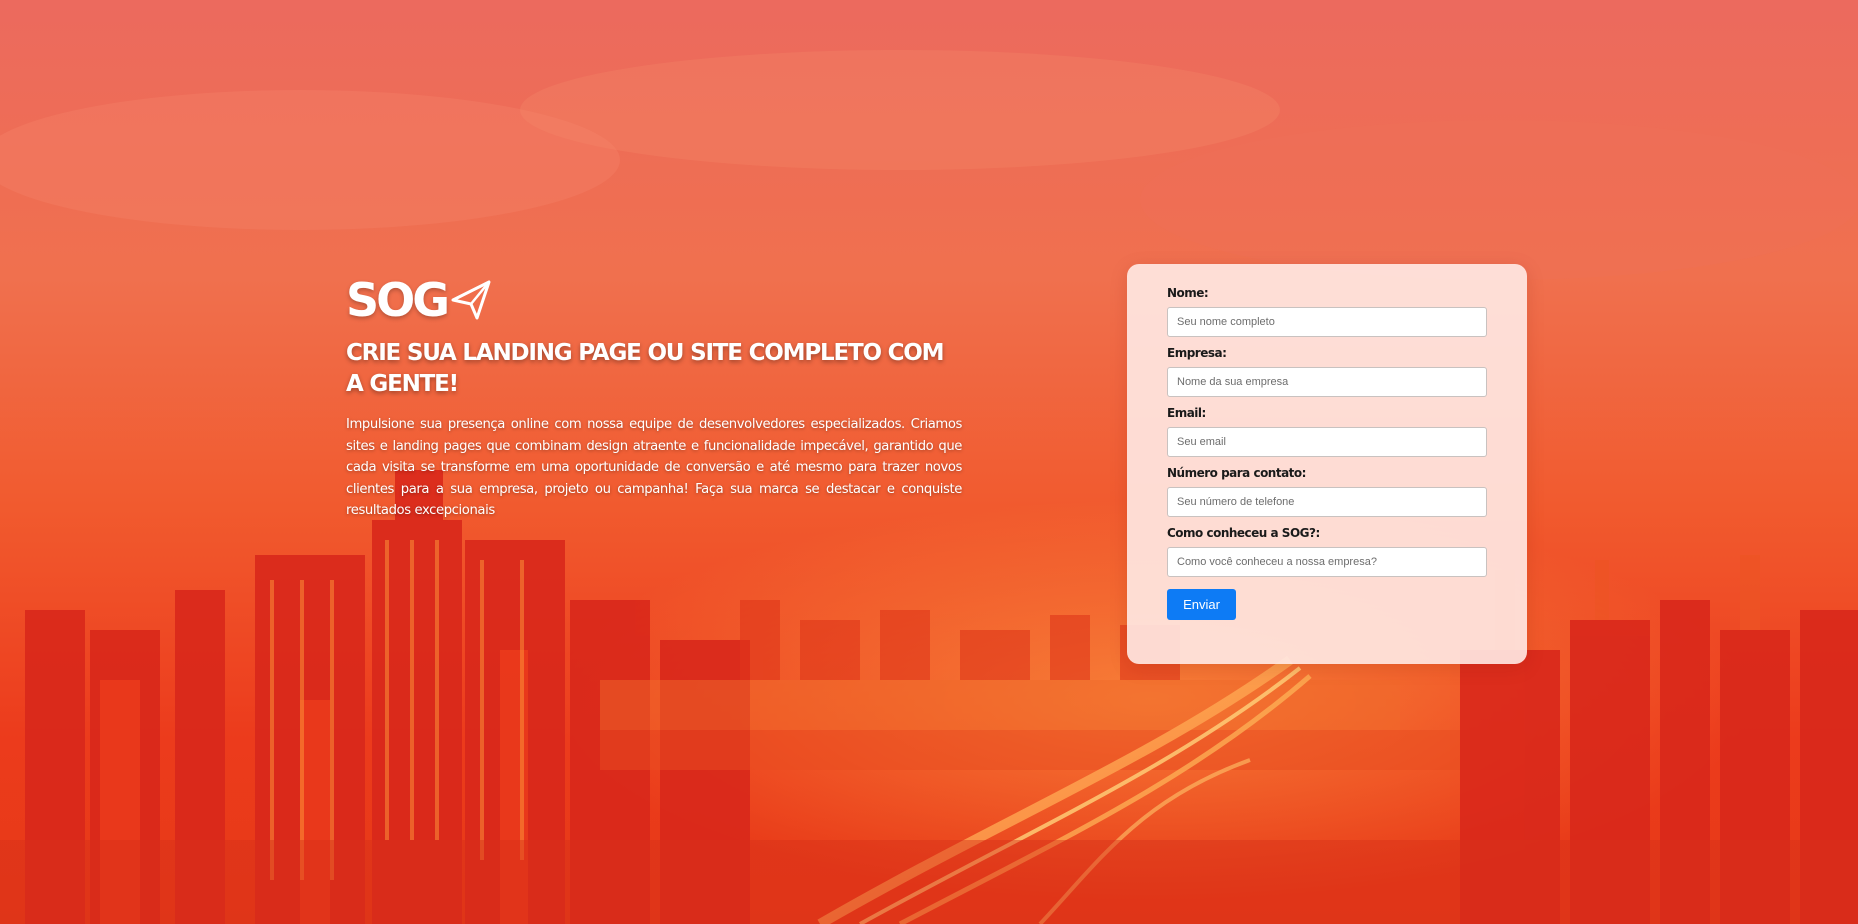  I want to click on empresa-label: Empresa:, so click(1197, 353).